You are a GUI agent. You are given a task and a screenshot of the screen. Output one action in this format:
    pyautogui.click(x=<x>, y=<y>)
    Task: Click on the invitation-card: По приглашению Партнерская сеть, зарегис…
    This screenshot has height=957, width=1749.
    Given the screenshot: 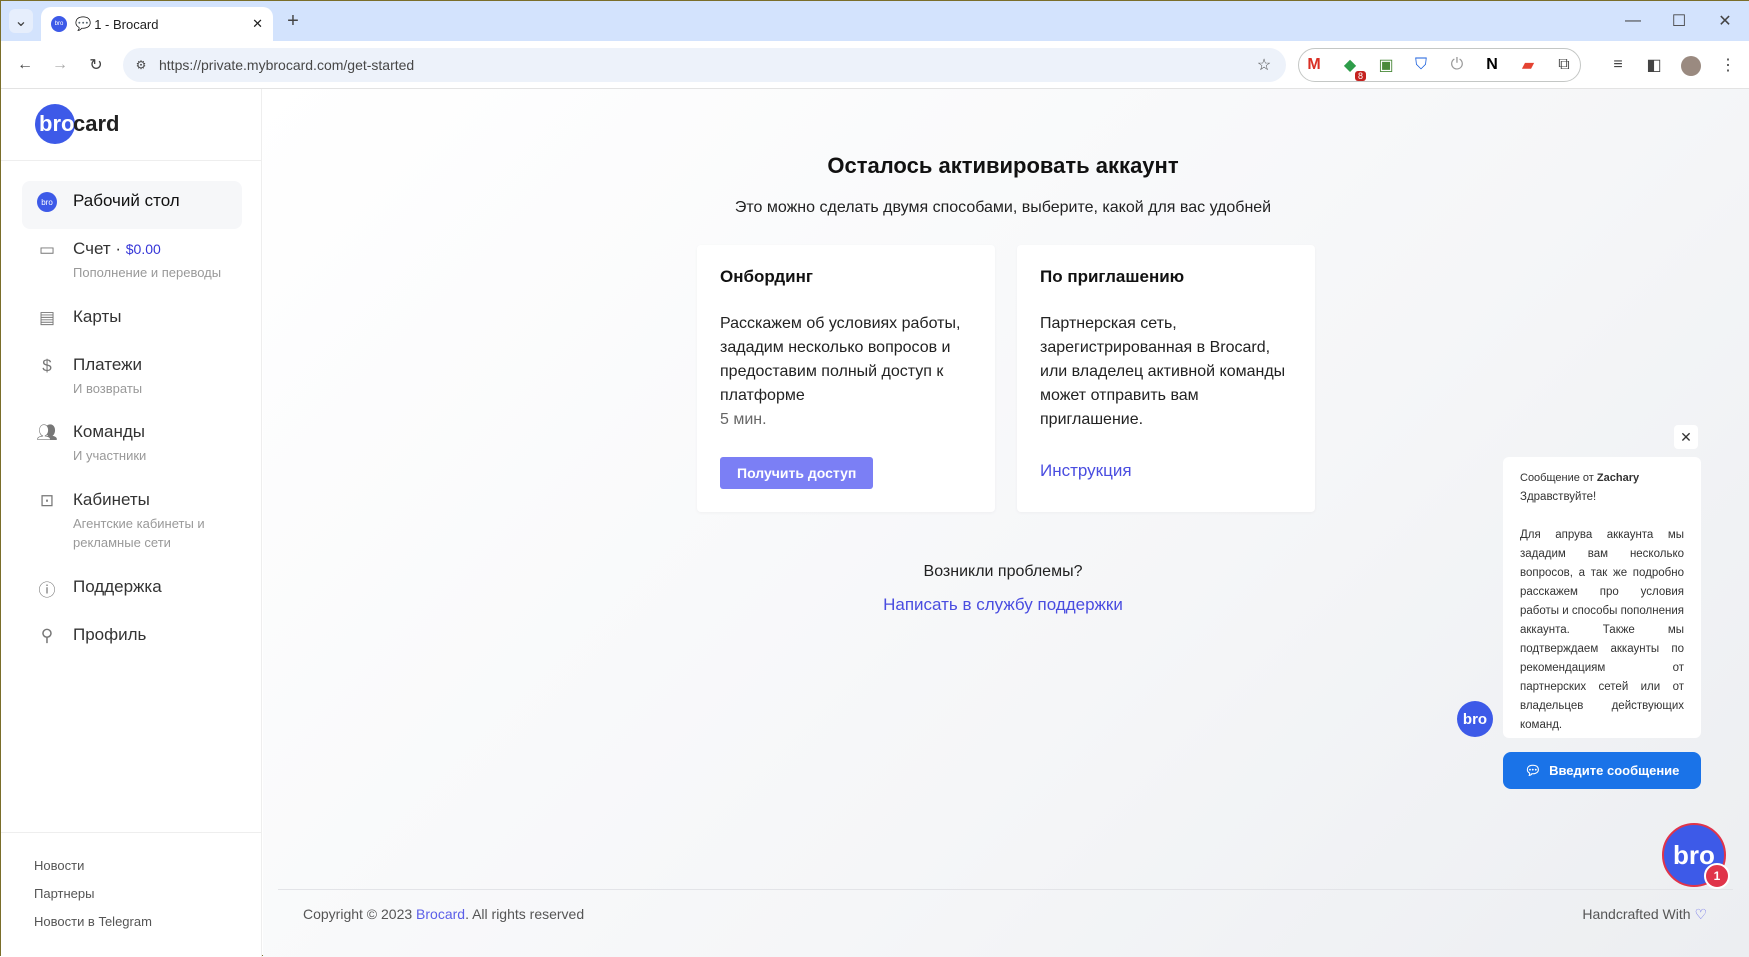 What is the action you would take?
    pyautogui.click(x=1166, y=378)
    